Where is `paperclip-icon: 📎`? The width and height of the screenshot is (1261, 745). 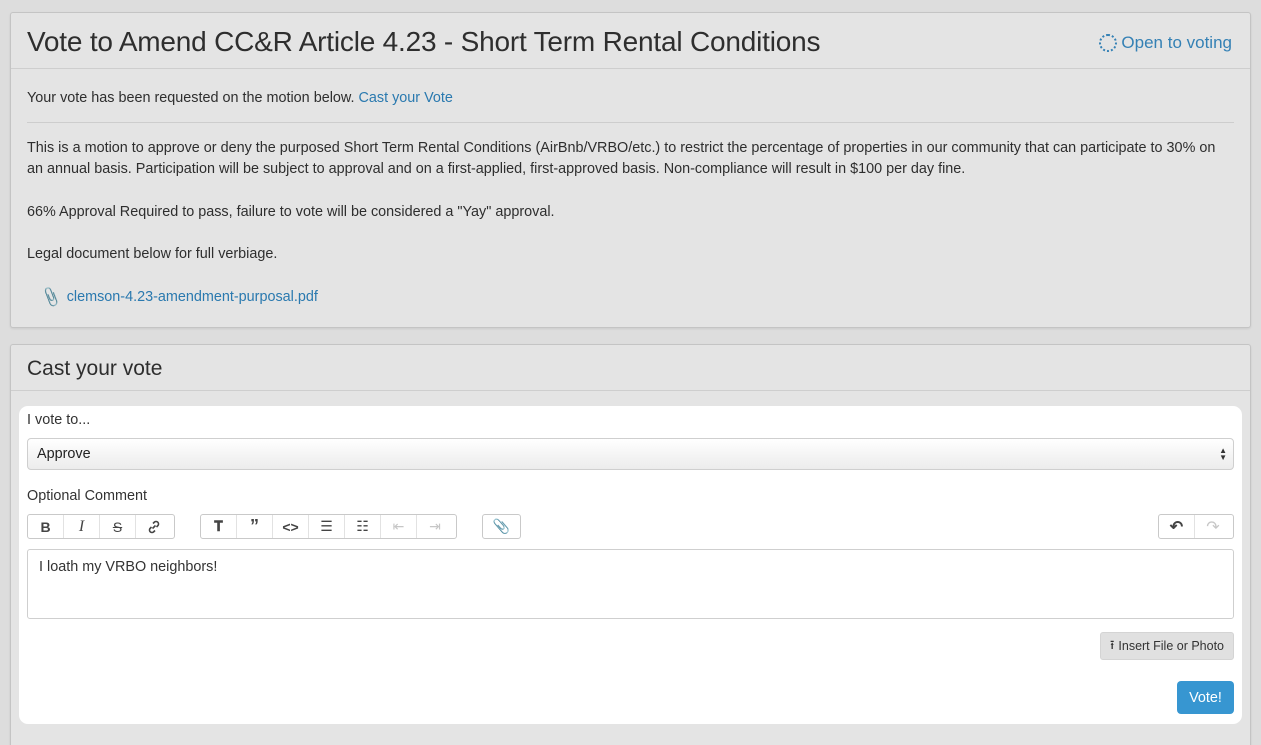 paperclip-icon: 📎 is located at coordinates (51, 297).